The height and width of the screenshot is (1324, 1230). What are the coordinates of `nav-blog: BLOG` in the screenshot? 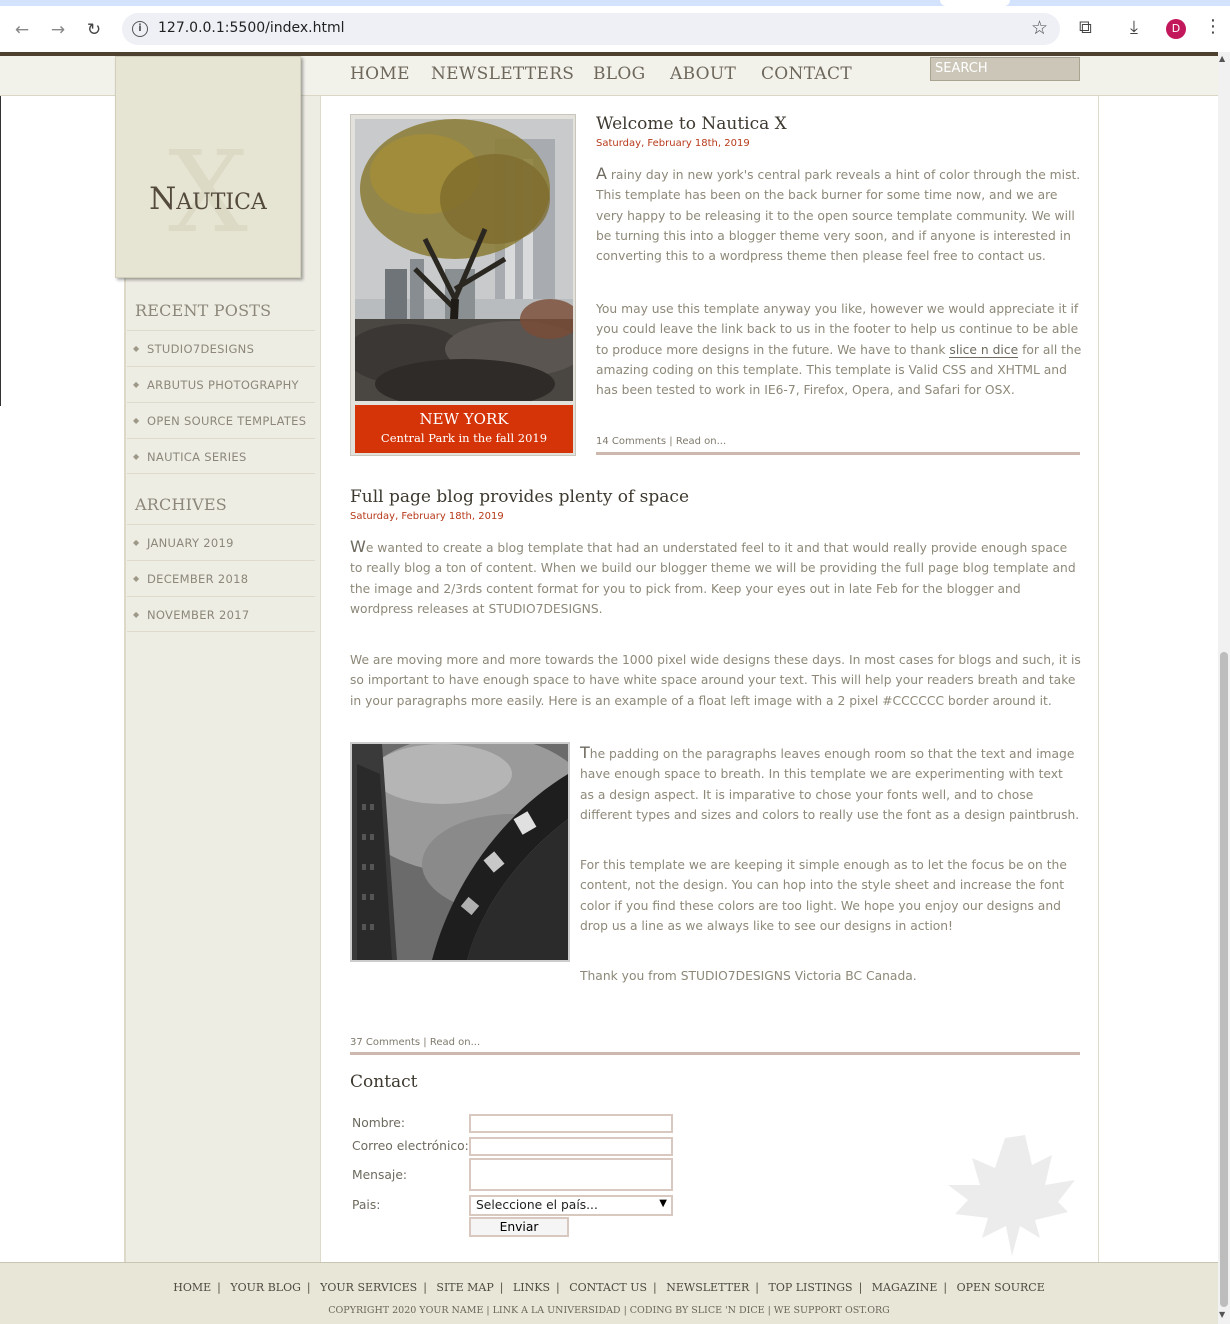 It's located at (619, 74).